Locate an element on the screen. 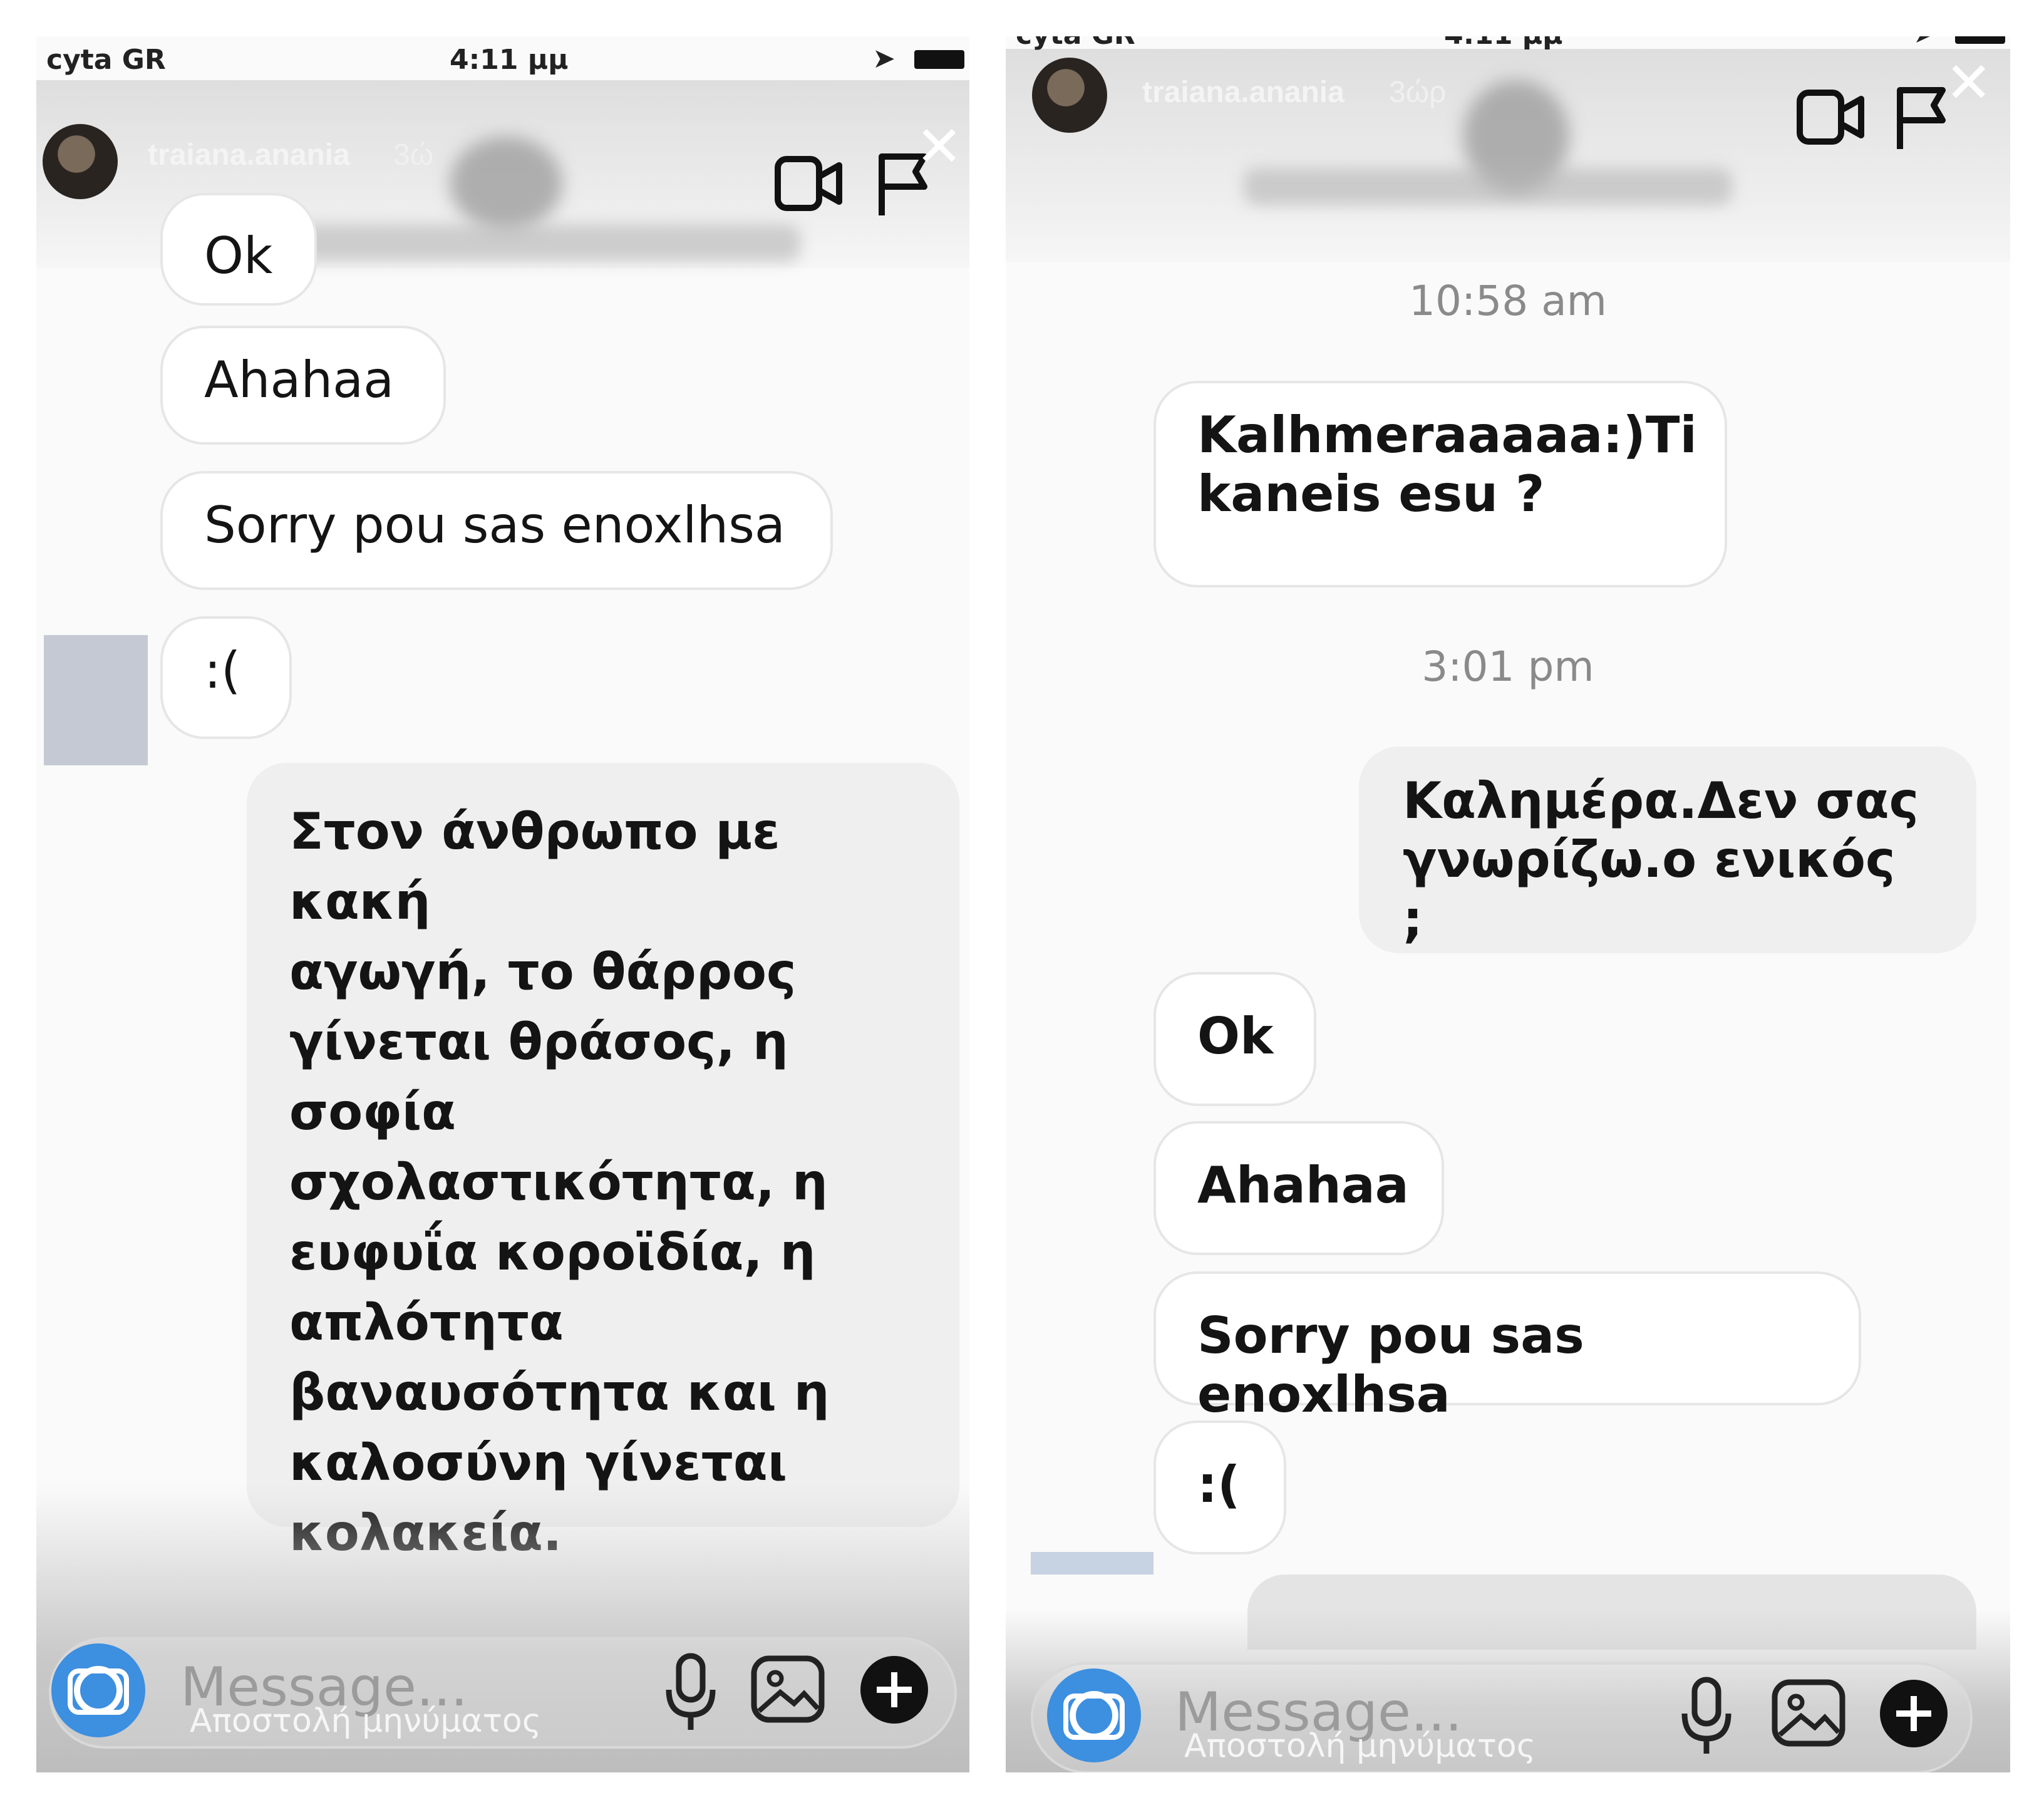 This screenshot has width=2044, height=1805. message-timestamp: 3:01 pm is located at coordinates (1508, 667).